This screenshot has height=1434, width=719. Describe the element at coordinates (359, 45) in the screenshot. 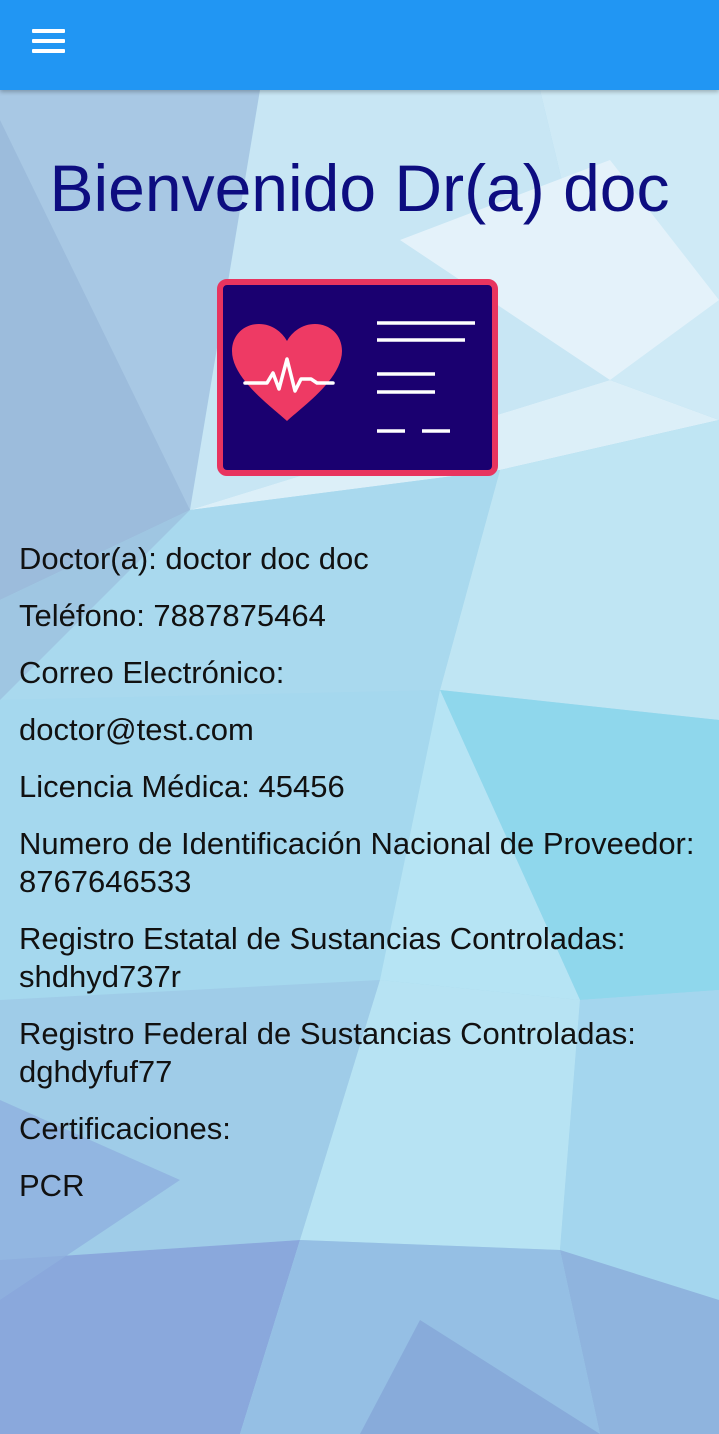

I see `app-bar` at that location.